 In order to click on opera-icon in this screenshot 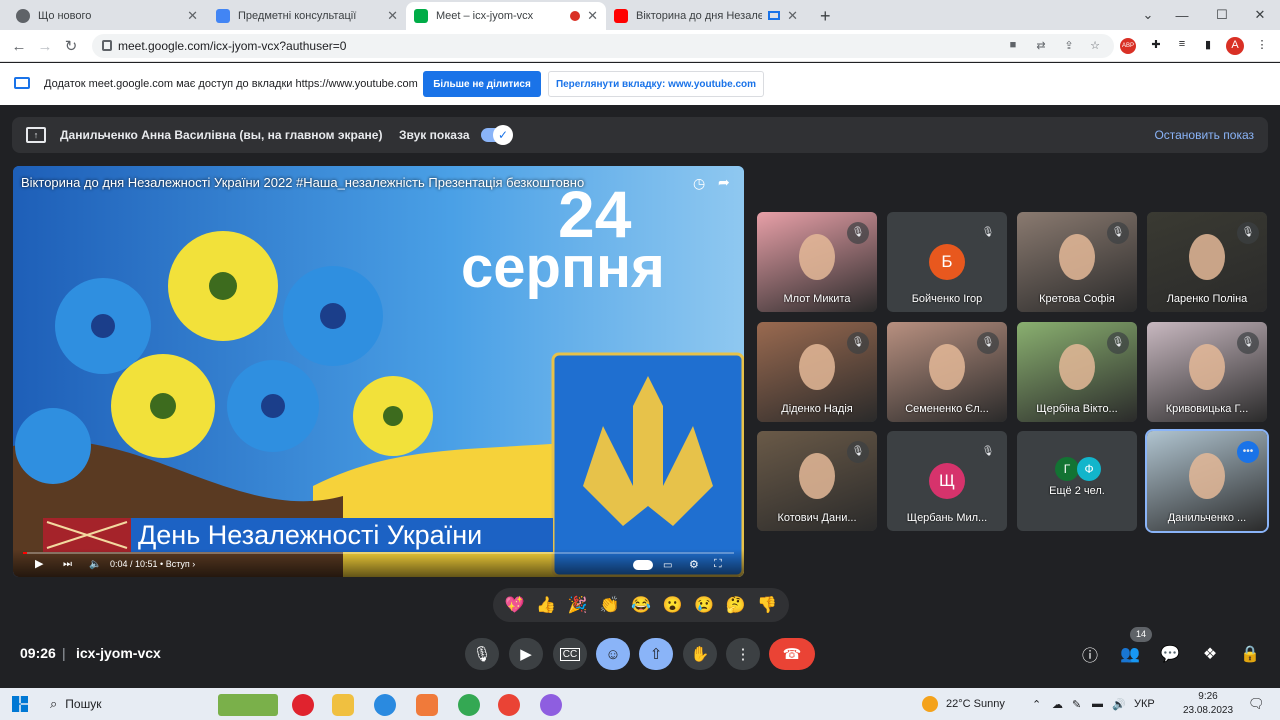, I will do `click(303, 705)`.